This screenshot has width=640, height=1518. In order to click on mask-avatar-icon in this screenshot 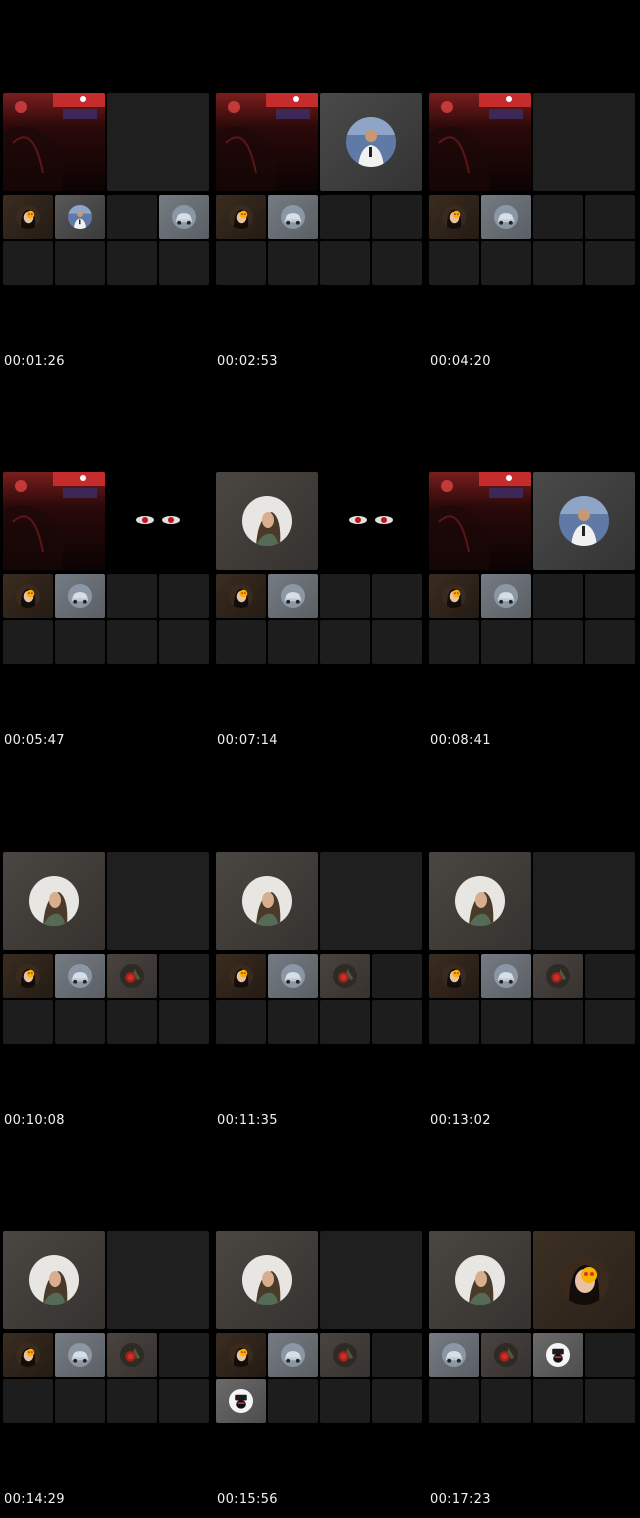, I will do `click(558, 1355)`.